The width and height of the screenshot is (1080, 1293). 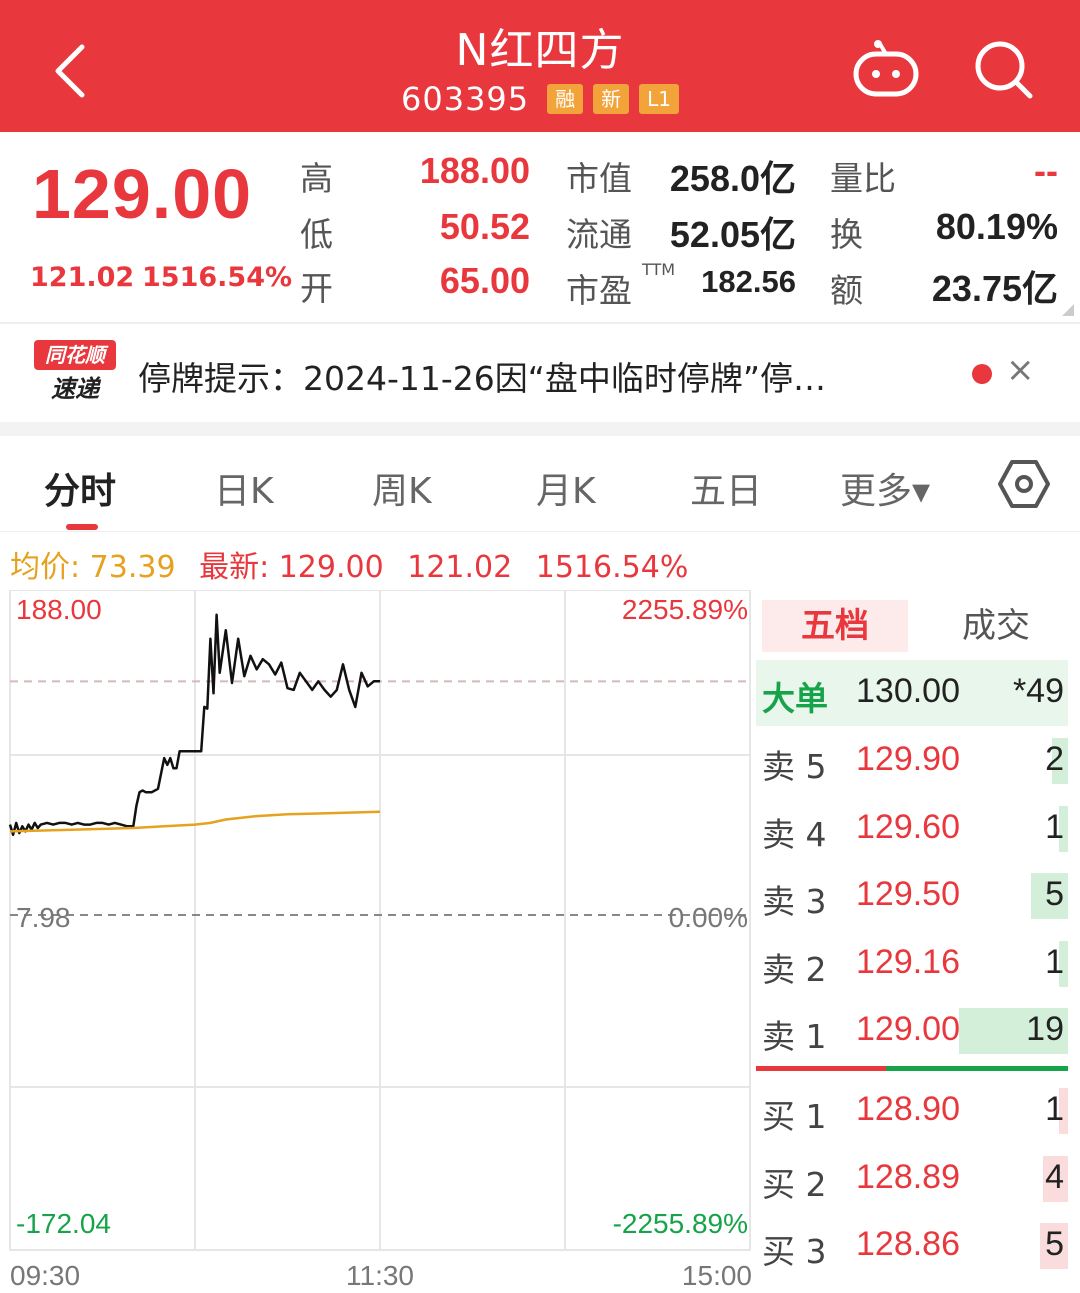 What do you see at coordinates (75, 374) in the screenshot?
I see `ths-express-logo: 同花顺 速递` at bounding box center [75, 374].